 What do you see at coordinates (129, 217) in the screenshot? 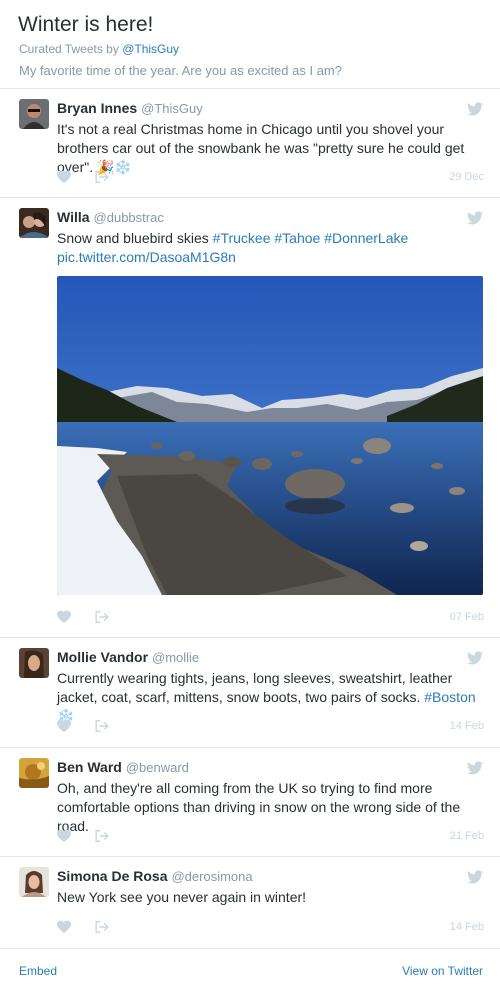
I see `author-handle: @dubbstrac` at bounding box center [129, 217].